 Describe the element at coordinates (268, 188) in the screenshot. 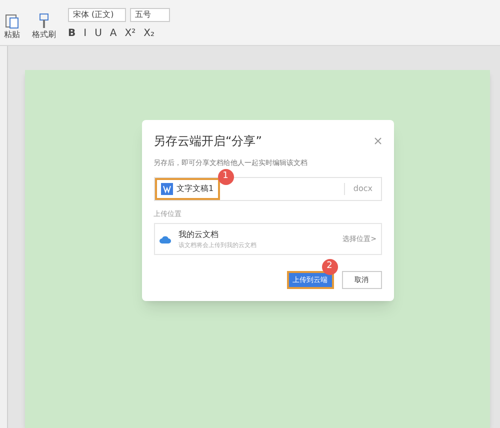

I see `file-name-field: 文字文稿1 docx` at that location.